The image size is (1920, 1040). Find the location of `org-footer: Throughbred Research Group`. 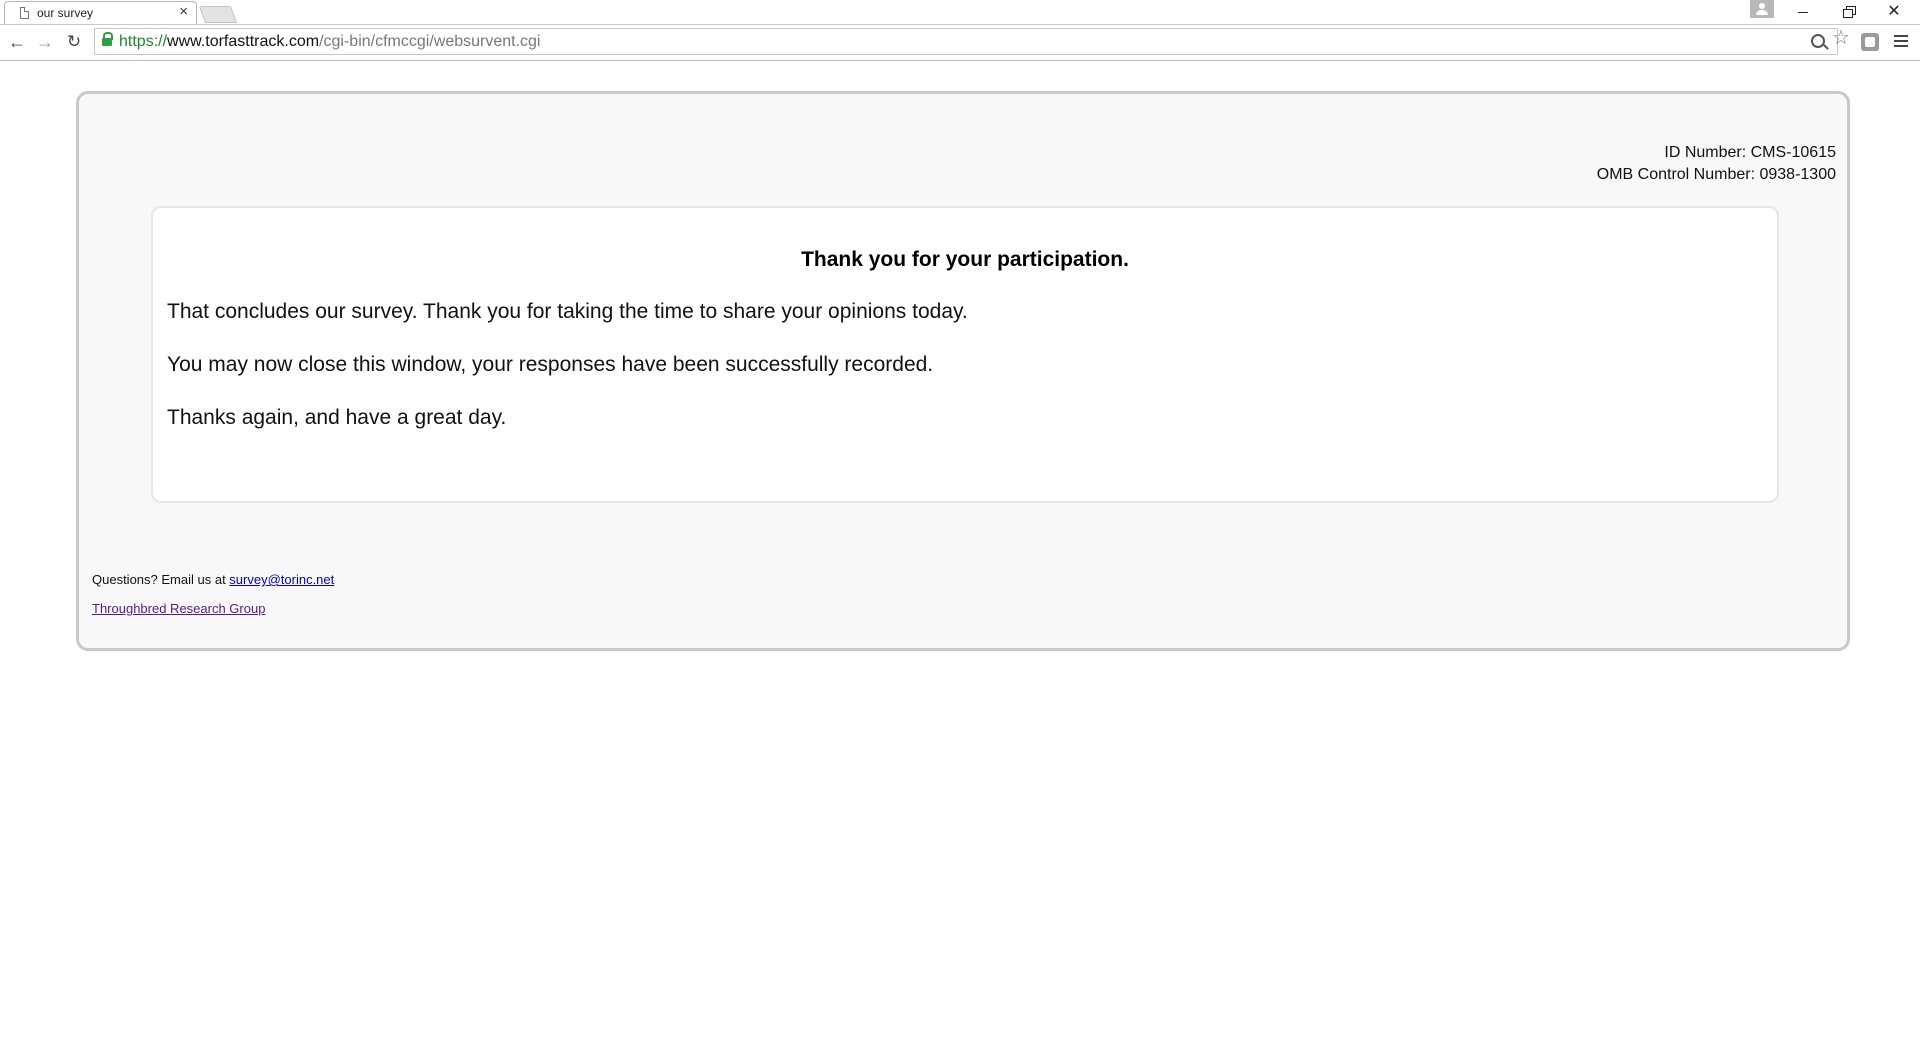

org-footer: Throughbred Research Group is located at coordinates (178, 608).